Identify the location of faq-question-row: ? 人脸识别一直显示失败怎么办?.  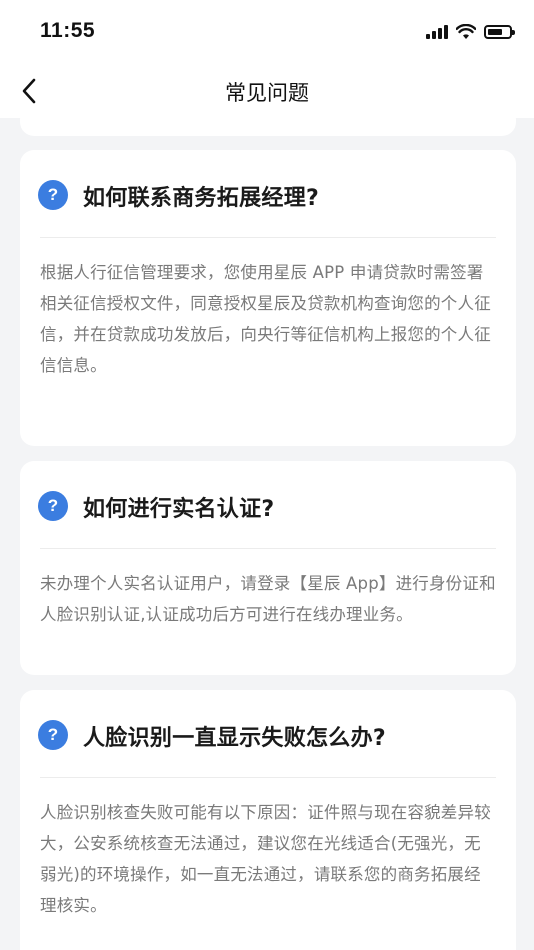
(268, 733).